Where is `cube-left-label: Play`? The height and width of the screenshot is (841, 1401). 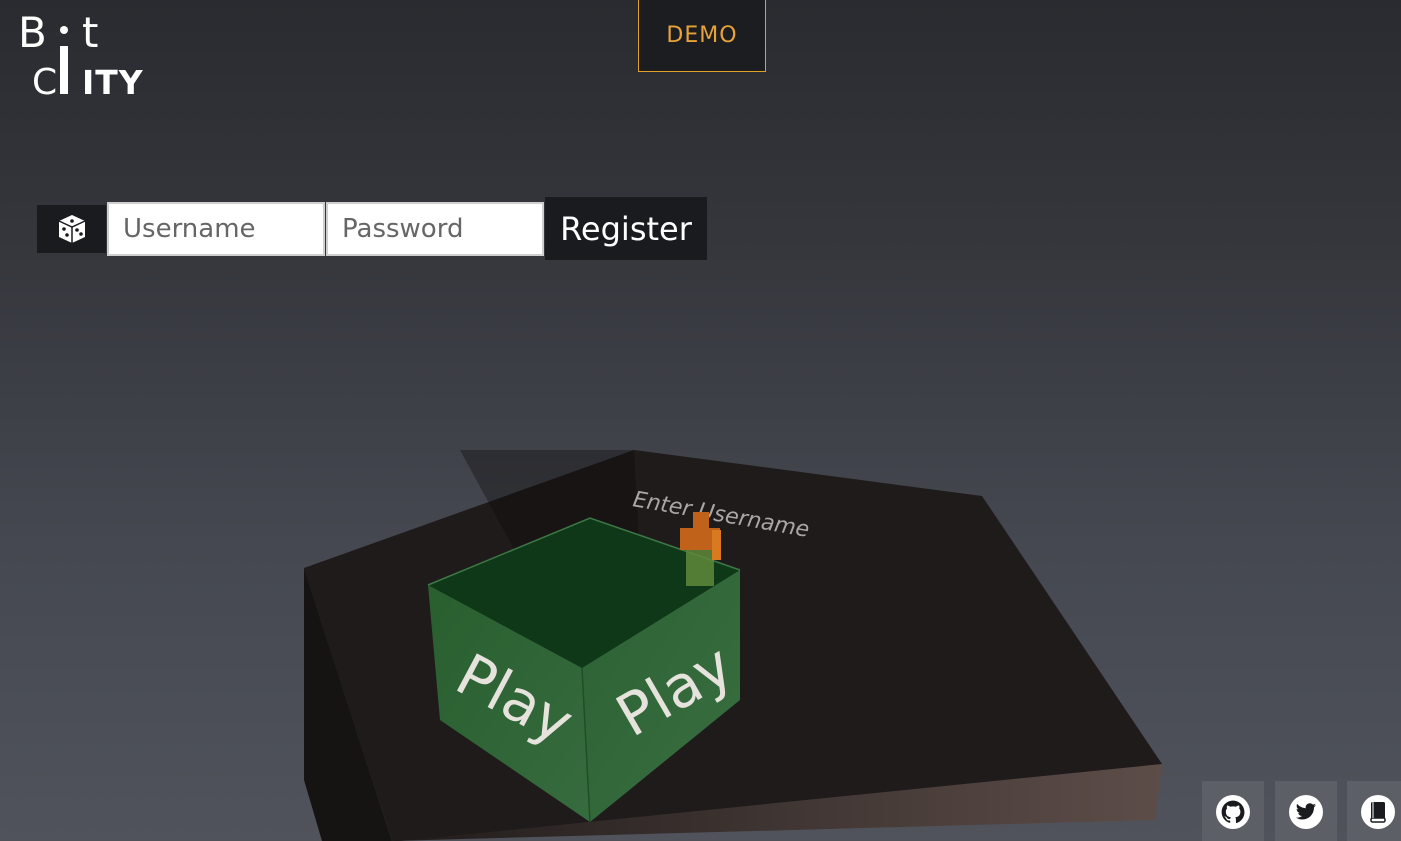 cube-left-label: Play is located at coordinates (514, 698).